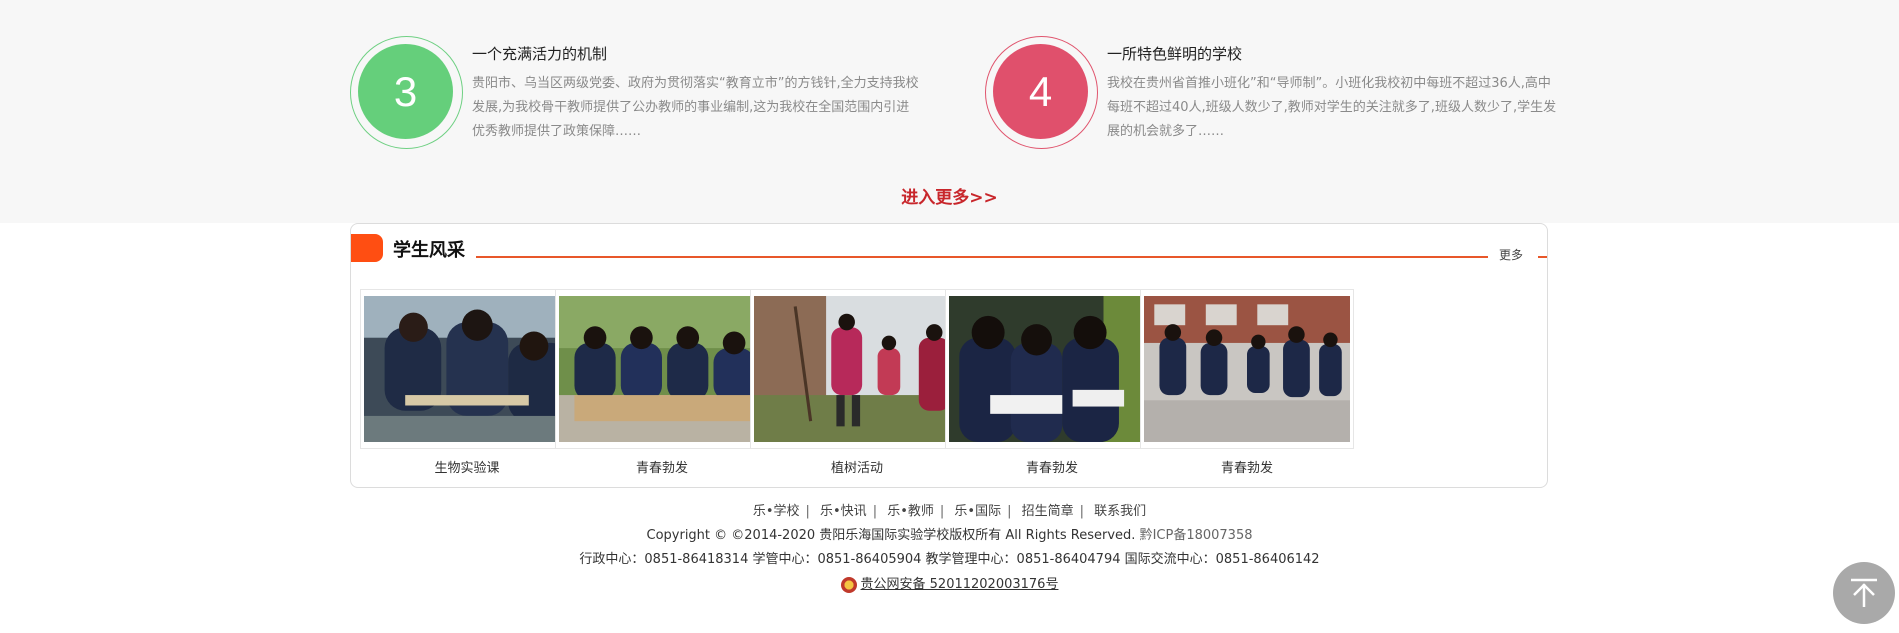 The width and height of the screenshot is (1899, 633). What do you see at coordinates (405, 91) in the screenshot?
I see `number-badge: 3` at bounding box center [405, 91].